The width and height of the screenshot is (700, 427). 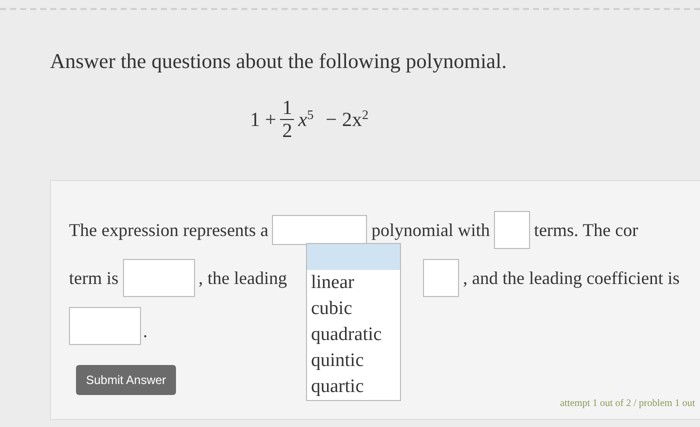 I want to click on type-dropdown, so click(x=320, y=230).